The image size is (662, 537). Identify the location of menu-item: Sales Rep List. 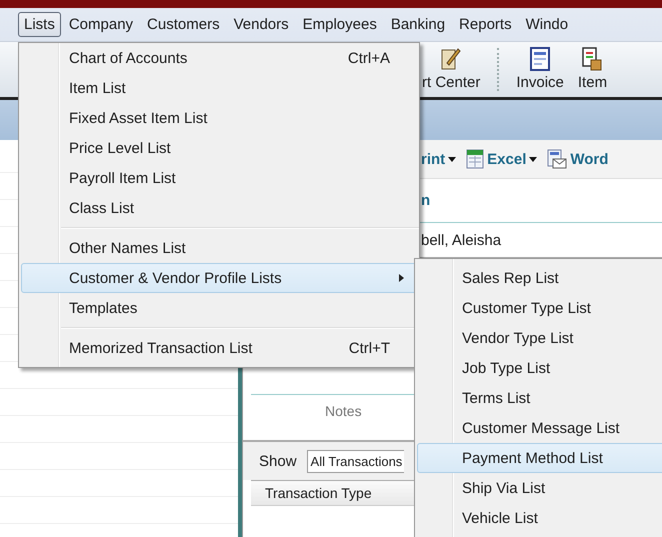
(539, 278).